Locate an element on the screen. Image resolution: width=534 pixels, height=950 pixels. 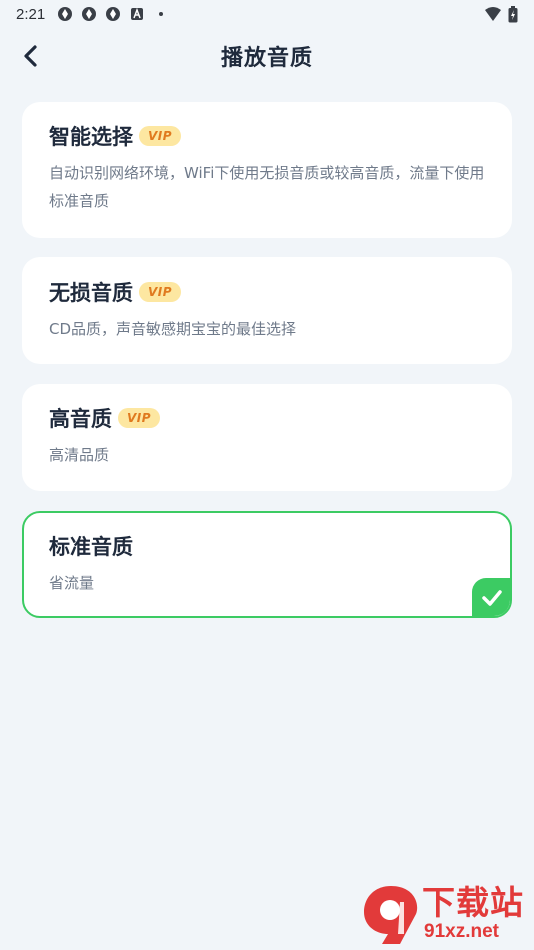
quality-option-high: 高音质 VIP 高清品质 is located at coordinates (267, 437).